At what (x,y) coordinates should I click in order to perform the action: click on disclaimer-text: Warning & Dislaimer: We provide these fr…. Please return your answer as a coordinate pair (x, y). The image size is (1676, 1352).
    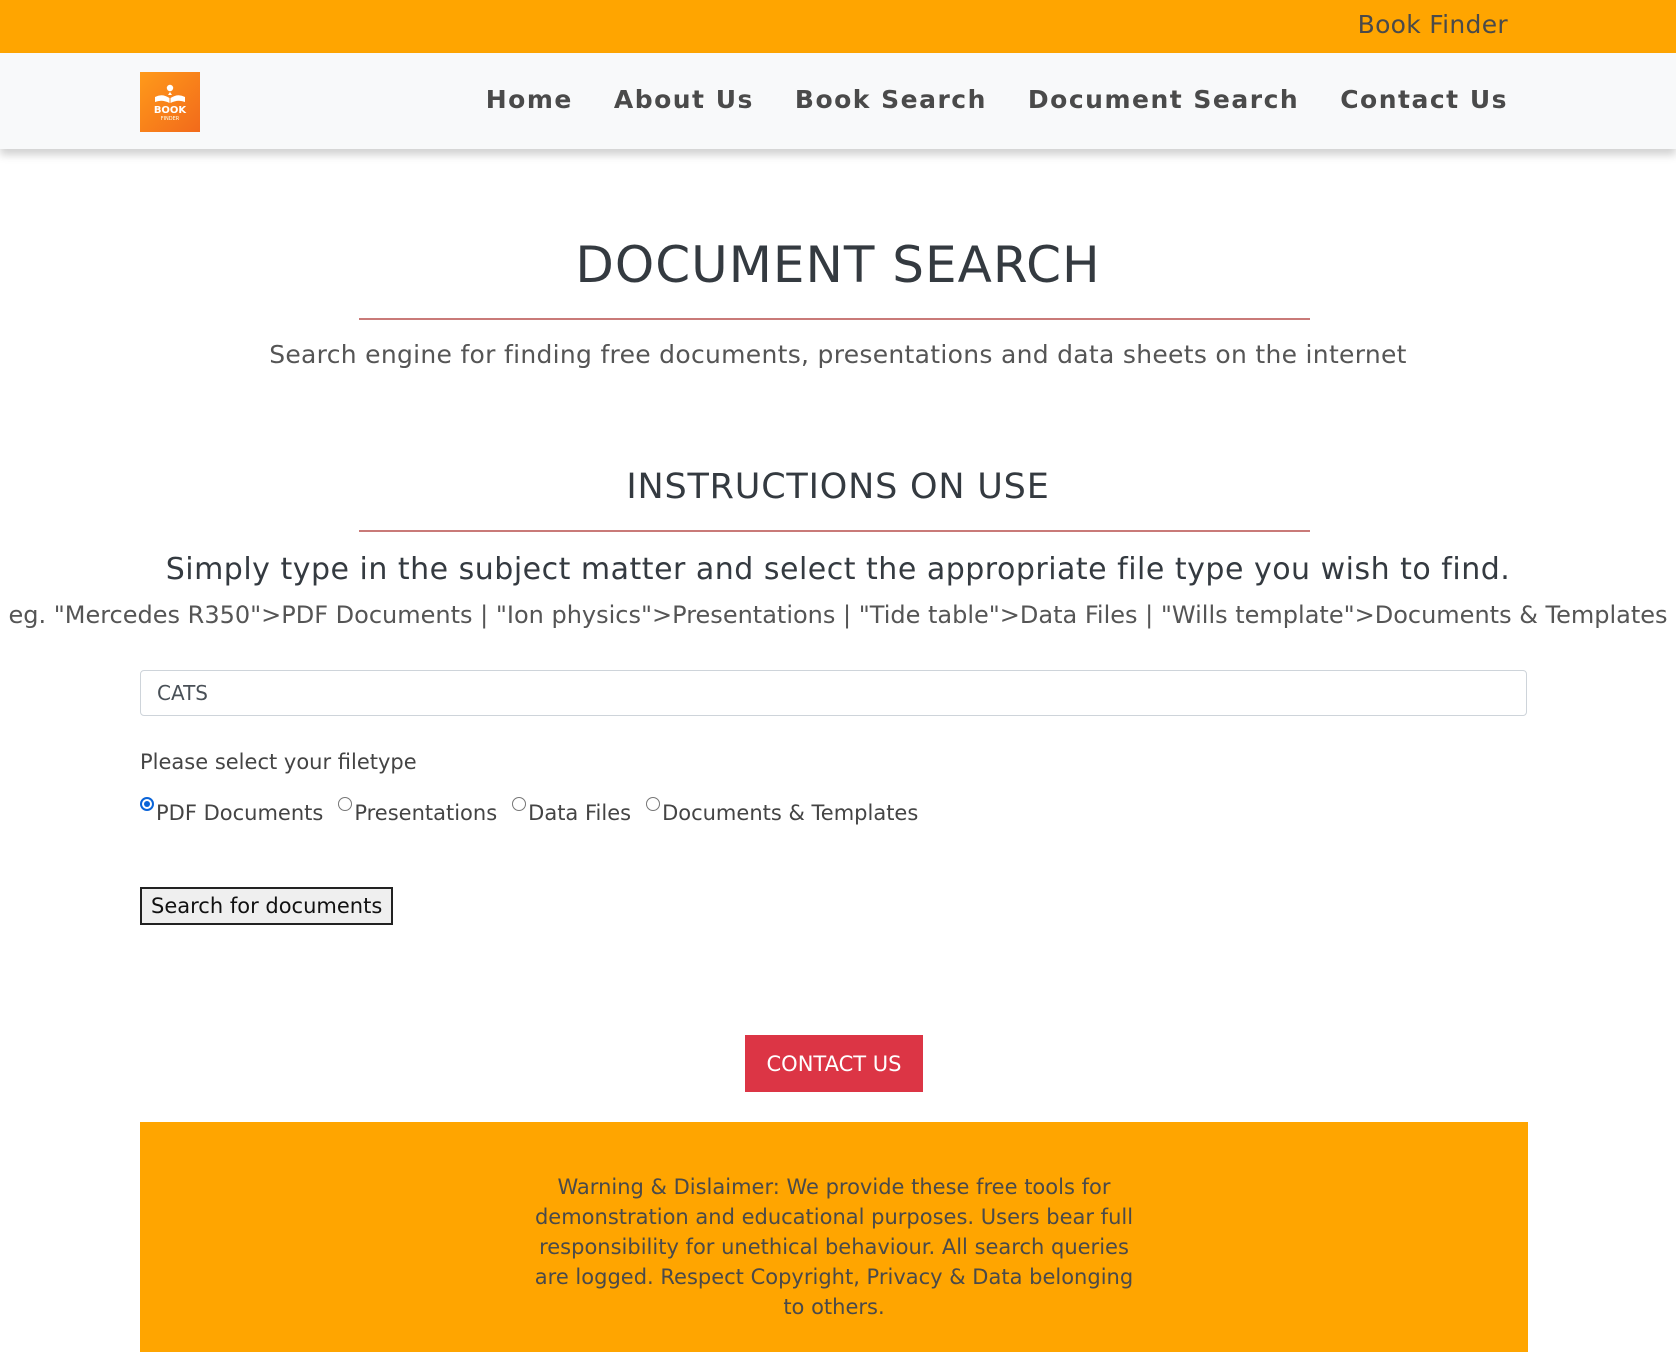
    Looking at the image, I should click on (834, 1247).